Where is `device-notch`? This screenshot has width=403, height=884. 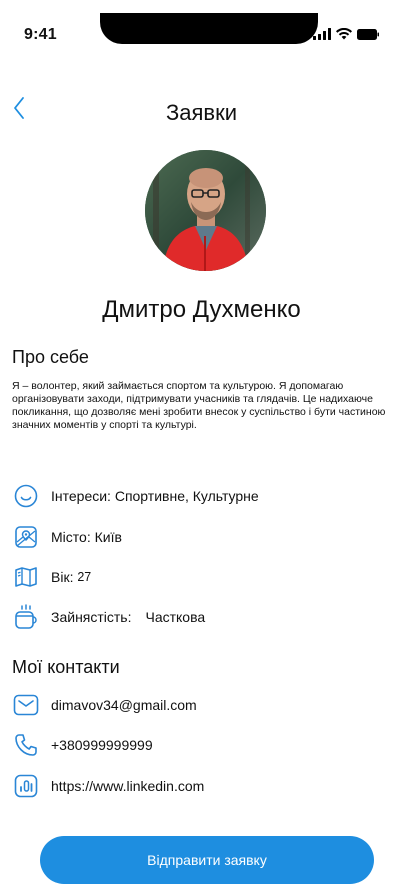 device-notch is located at coordinates (209, 28).